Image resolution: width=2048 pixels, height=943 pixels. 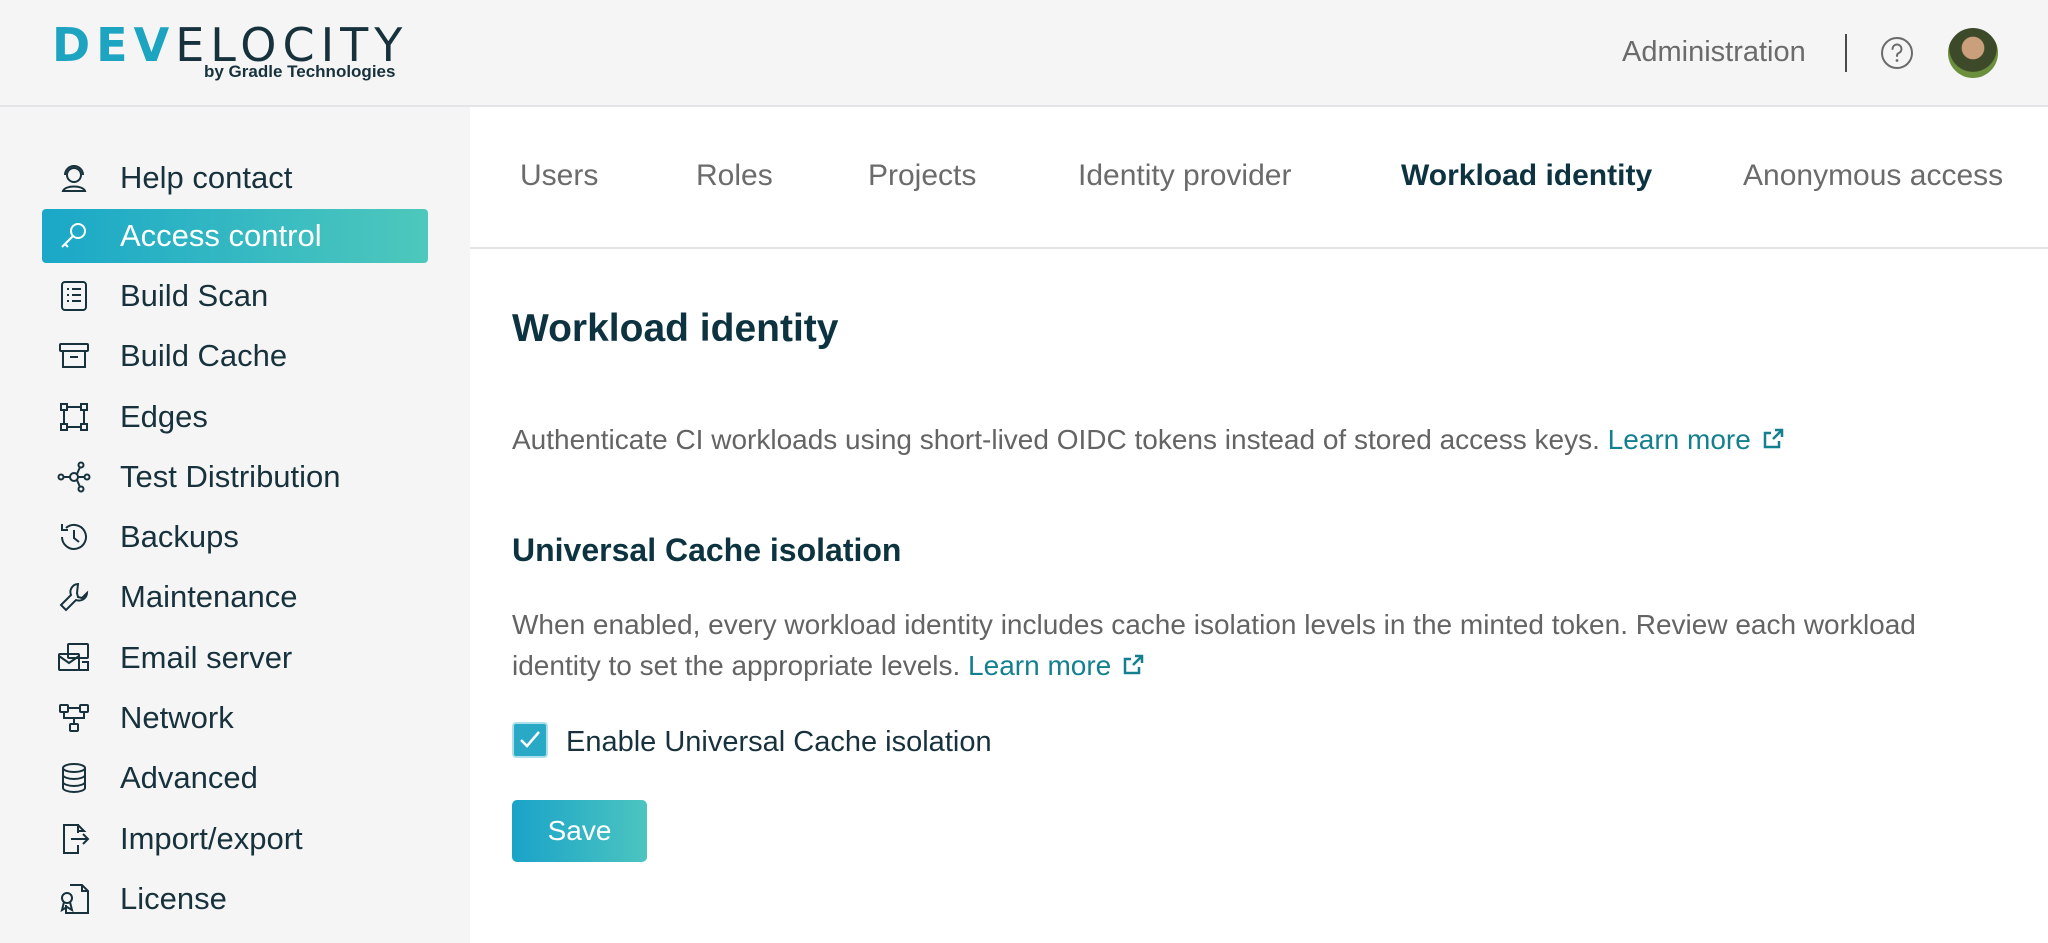 I want to click on sidebar-item-label: Import/export, so click(x=211, y=838).